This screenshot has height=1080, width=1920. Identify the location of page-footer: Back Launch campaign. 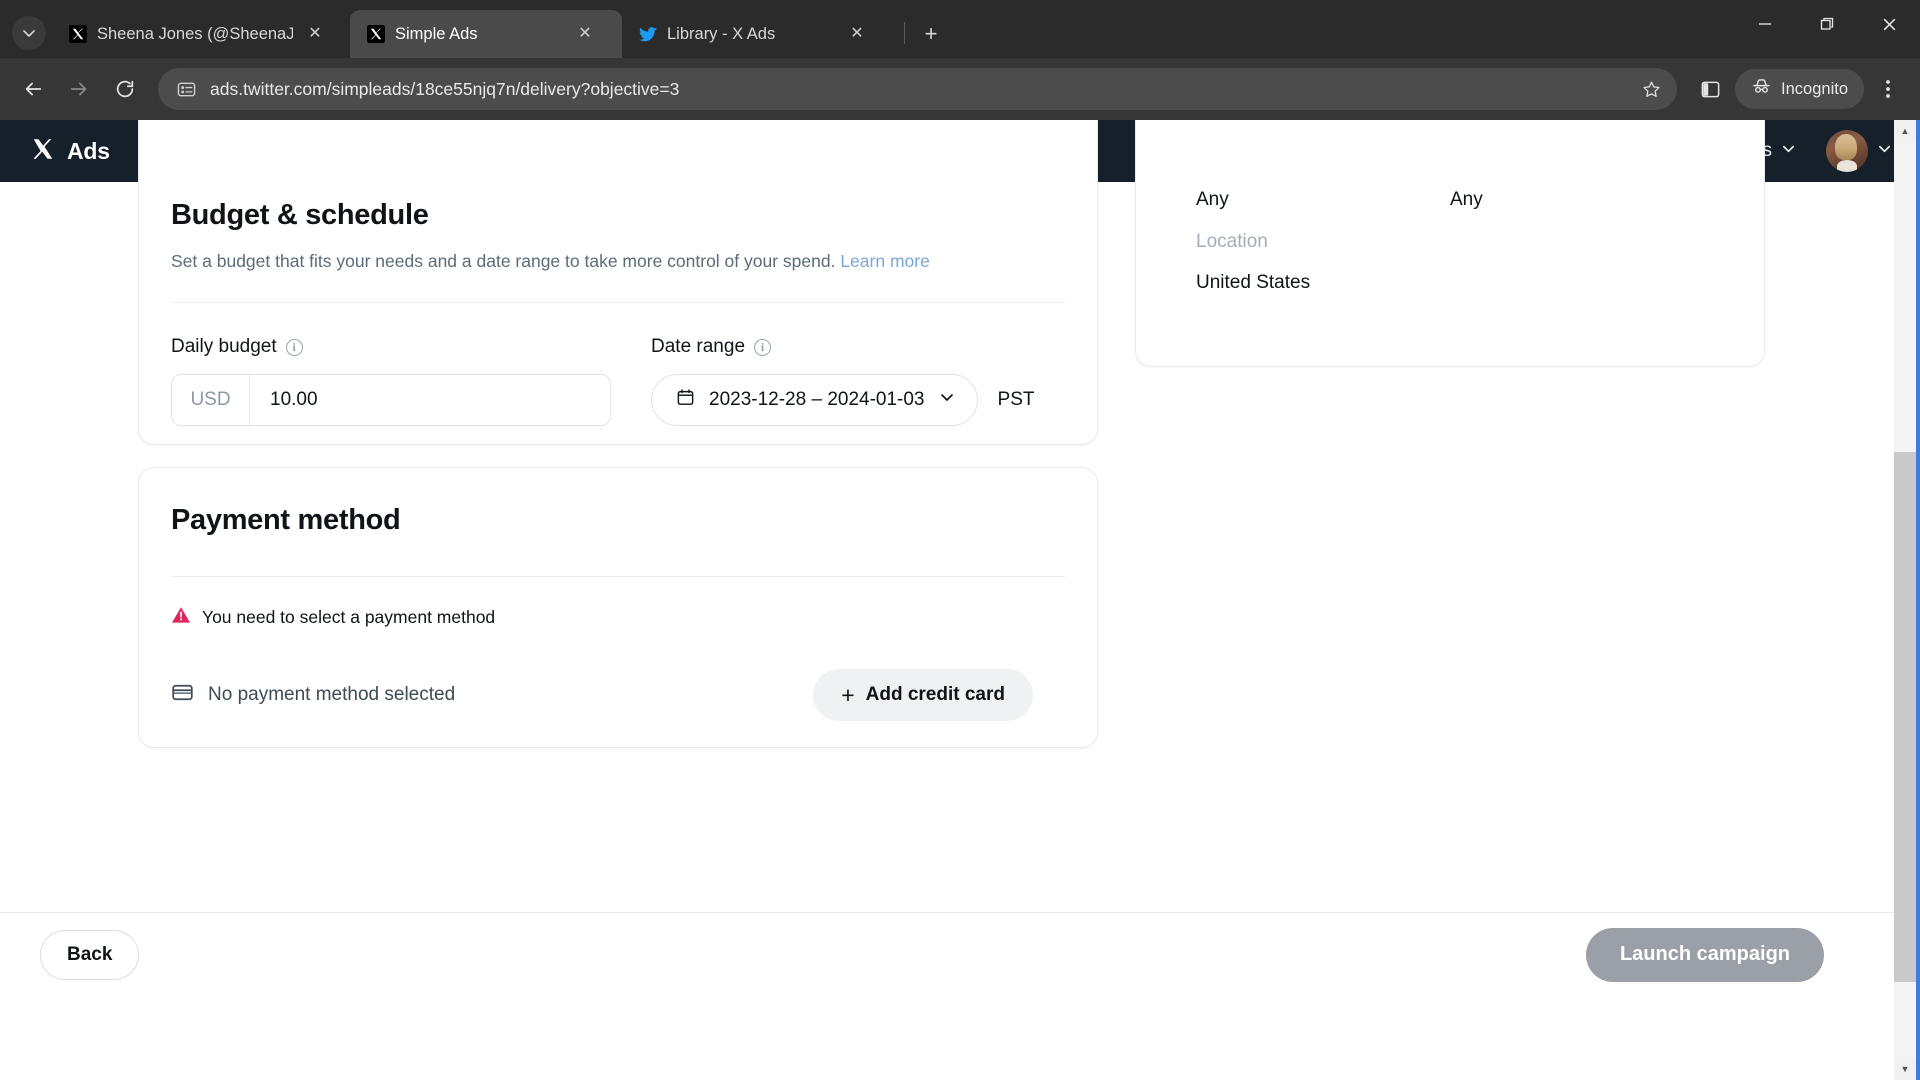
(958, 954).